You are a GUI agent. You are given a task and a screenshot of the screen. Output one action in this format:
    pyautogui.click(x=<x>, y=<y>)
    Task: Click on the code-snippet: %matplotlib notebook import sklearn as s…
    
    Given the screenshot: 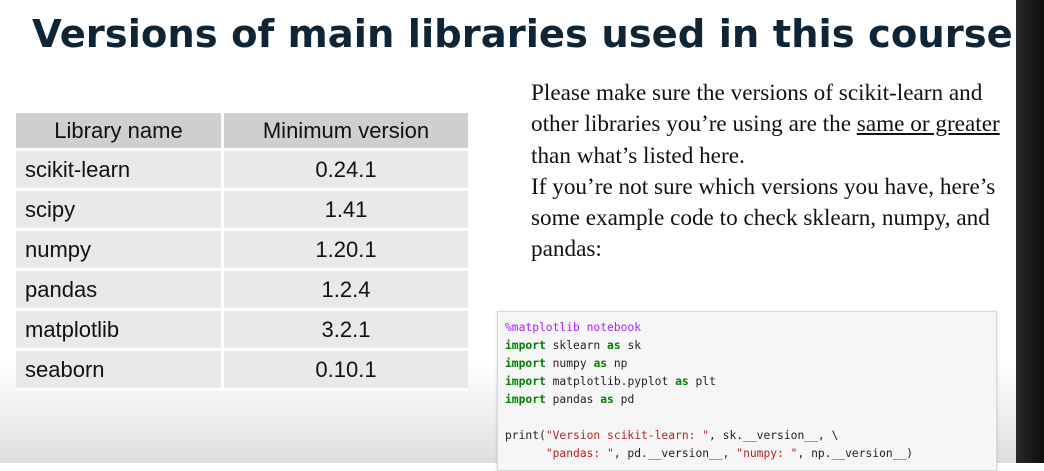 What is the action you would take?
    pyautogui.click(x=709, y=391)
    